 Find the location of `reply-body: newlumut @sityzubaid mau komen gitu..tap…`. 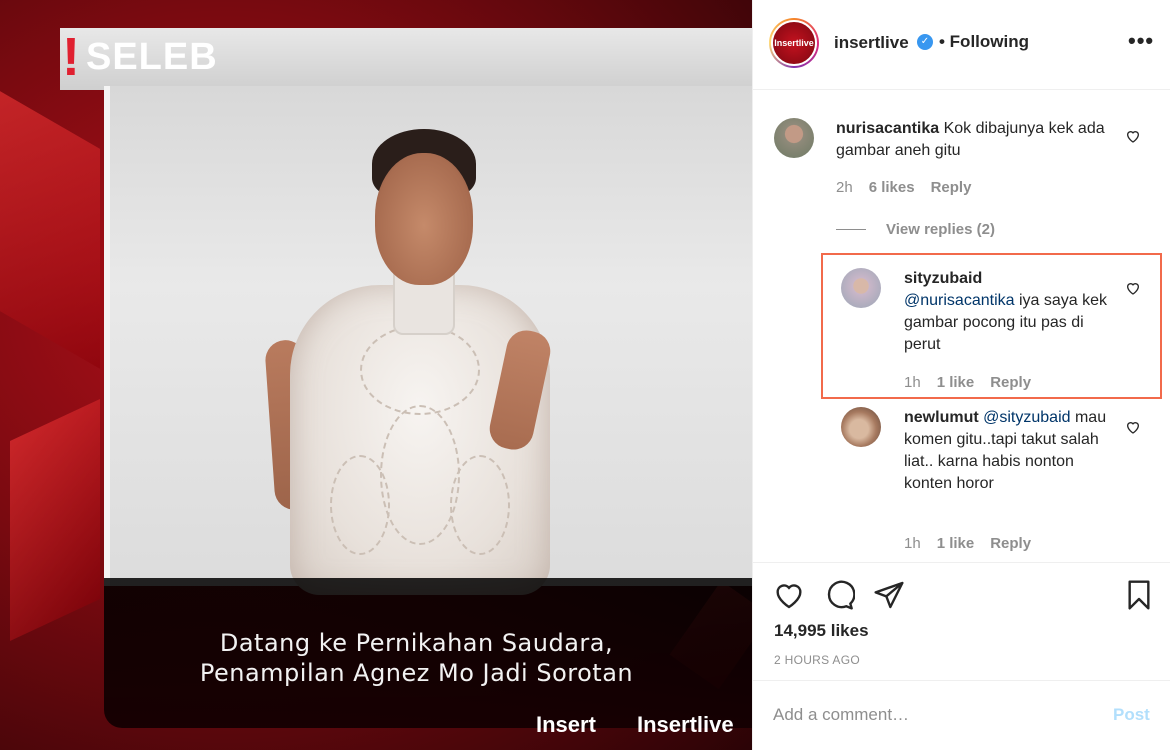

reply-body: newlumut @sityzubaid mau komen gitu..tap… is located at coordinates (1006, 451).